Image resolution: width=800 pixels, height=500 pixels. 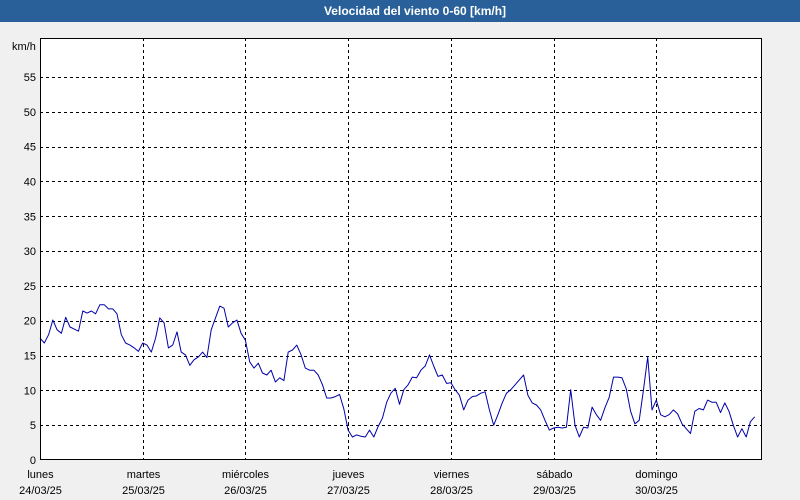 I want to click on x-tick-day-label-26-03-25: miércoles, so click(x=246, y=475).